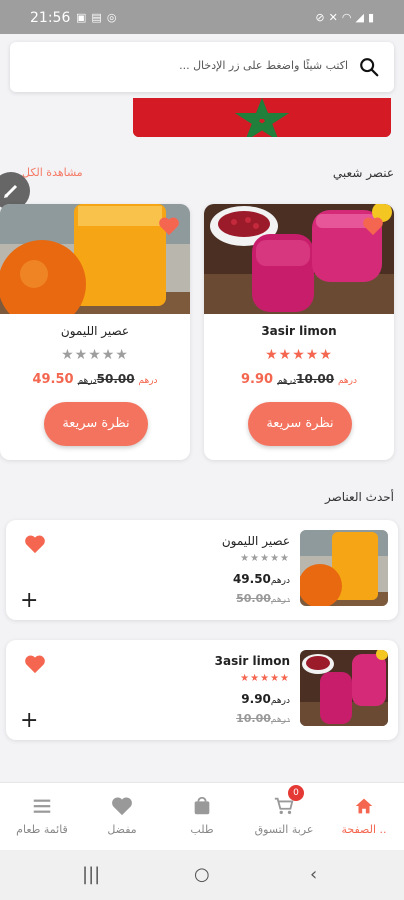 This screenshot has height=900, width=404. Describe the element at coordinates (122, 829) in the screenshot. I see `nav-label: مفضل` at that location.